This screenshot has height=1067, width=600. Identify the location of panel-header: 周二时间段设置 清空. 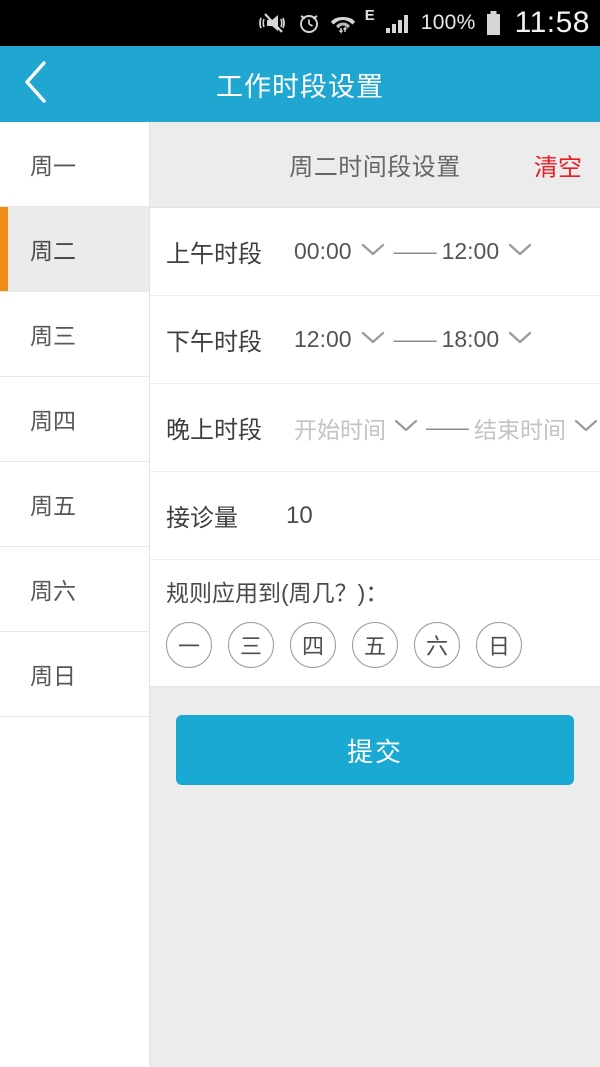
(375, 164).